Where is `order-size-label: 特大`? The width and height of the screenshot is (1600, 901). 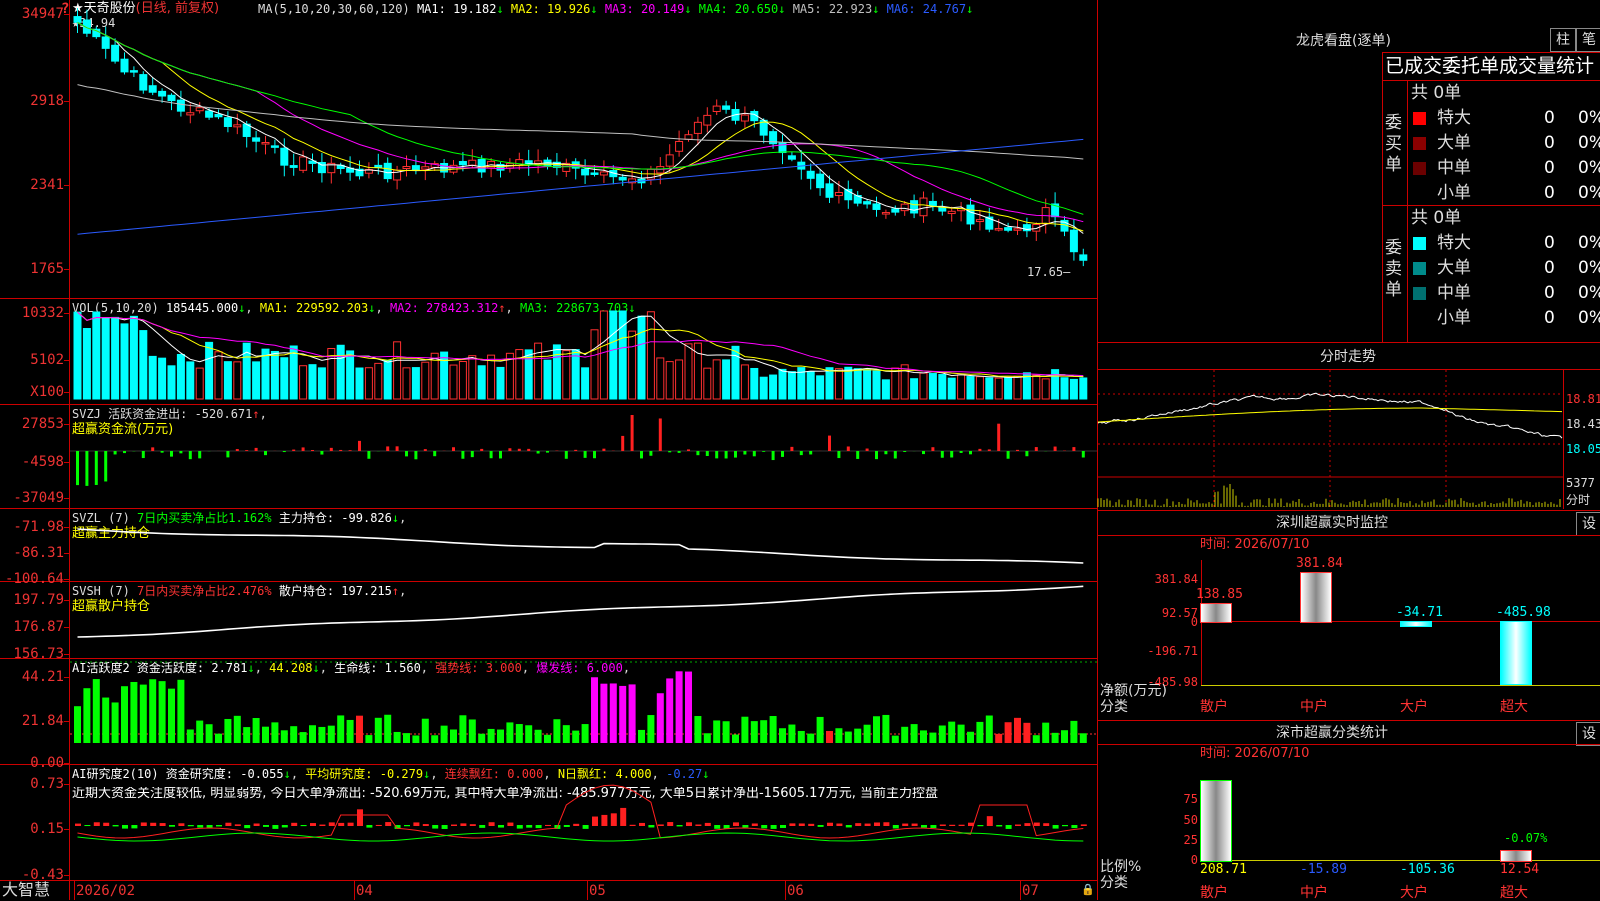
order-size-label: 特大 is located at coordinates (1454, 243).